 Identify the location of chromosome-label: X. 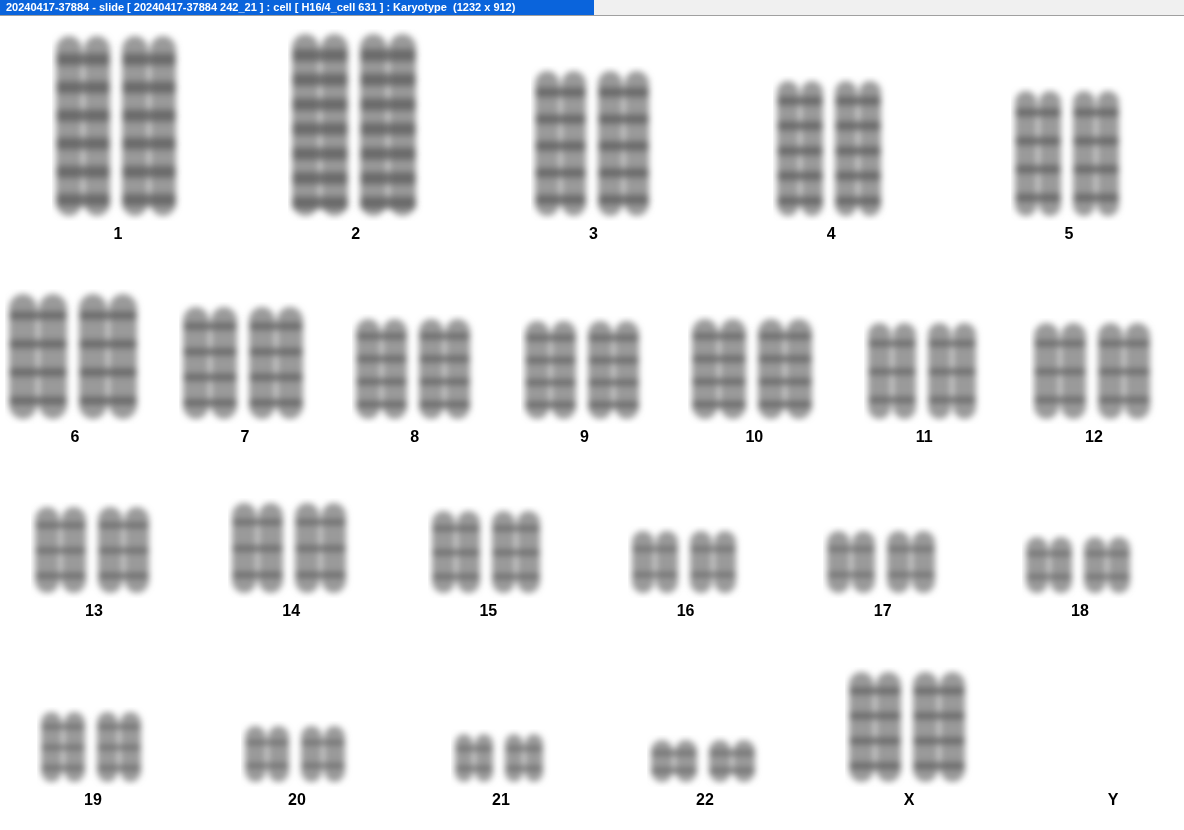
(909, 800).